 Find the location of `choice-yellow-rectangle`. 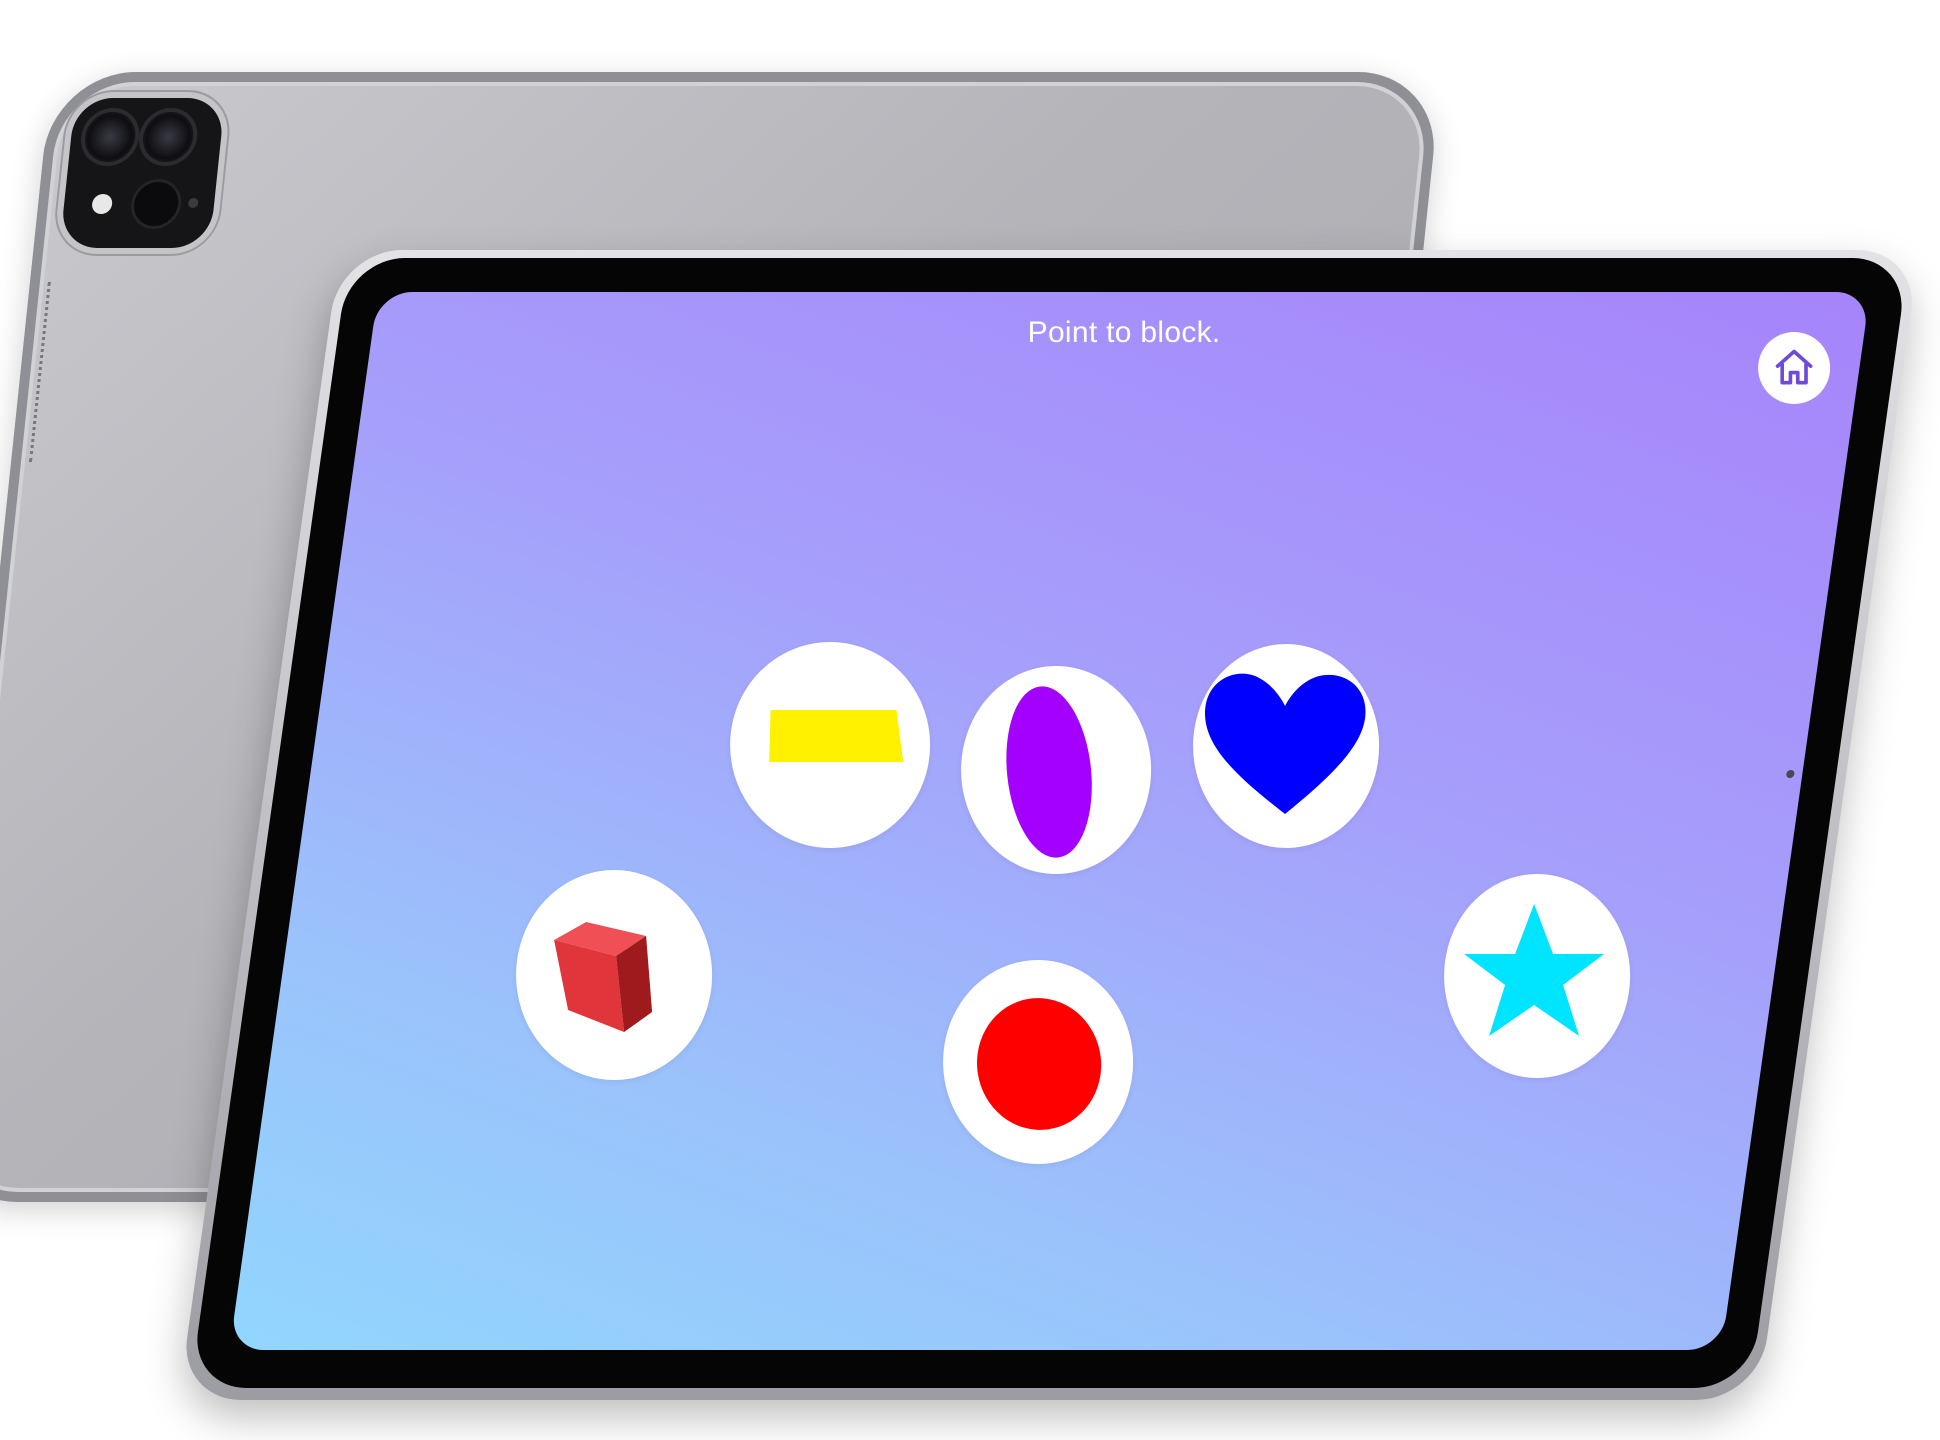

choice-yellow-rectangle is located at coordinates (830, 745).